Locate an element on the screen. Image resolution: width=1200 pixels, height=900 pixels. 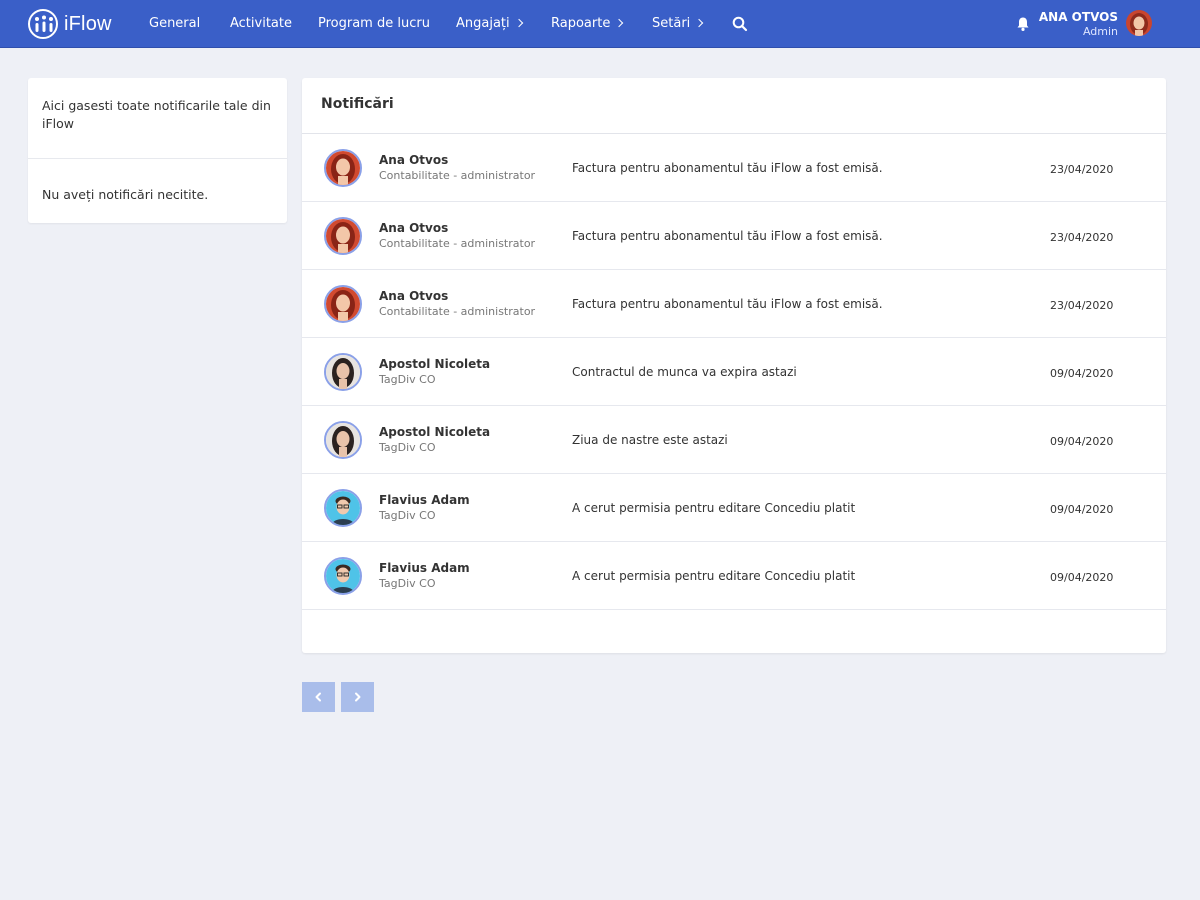
user-name: ANA OTVOS is located at coordinates (1078, 17).